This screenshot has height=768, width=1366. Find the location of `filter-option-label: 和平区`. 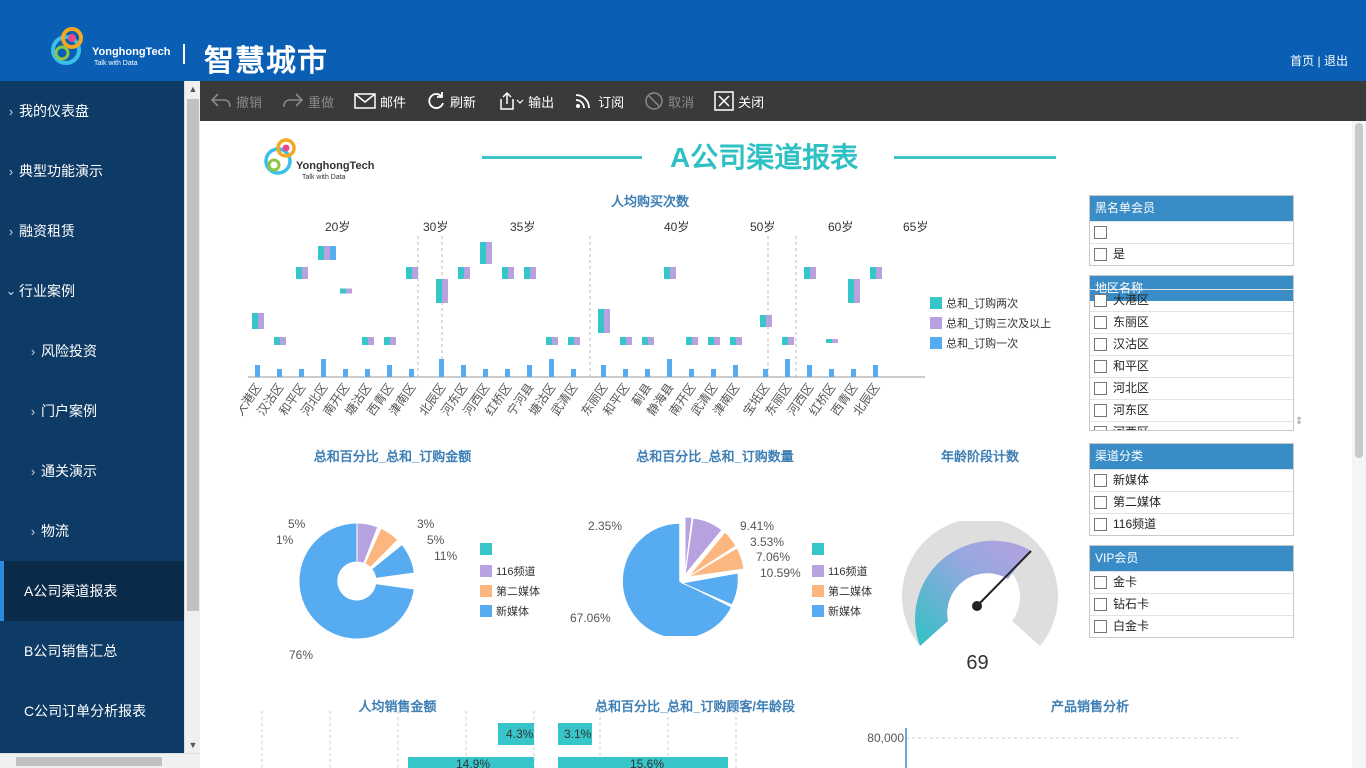

filter-option-label: 和平区 is located at coordinates (1131, 366).